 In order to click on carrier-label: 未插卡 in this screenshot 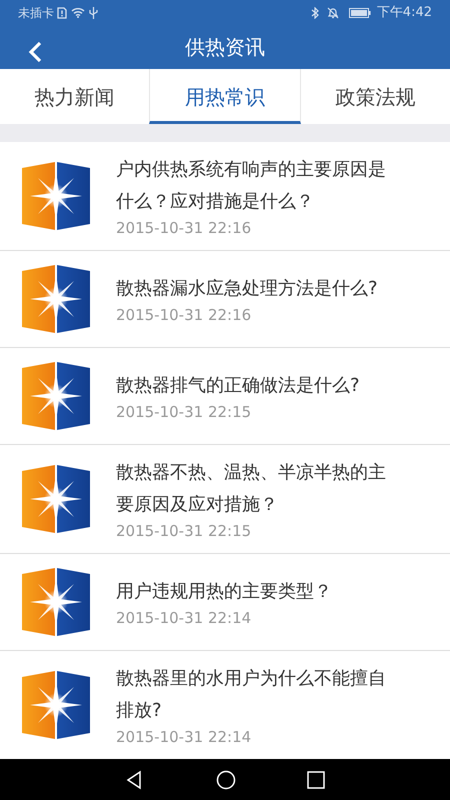, I will do `click(36, 13)`.